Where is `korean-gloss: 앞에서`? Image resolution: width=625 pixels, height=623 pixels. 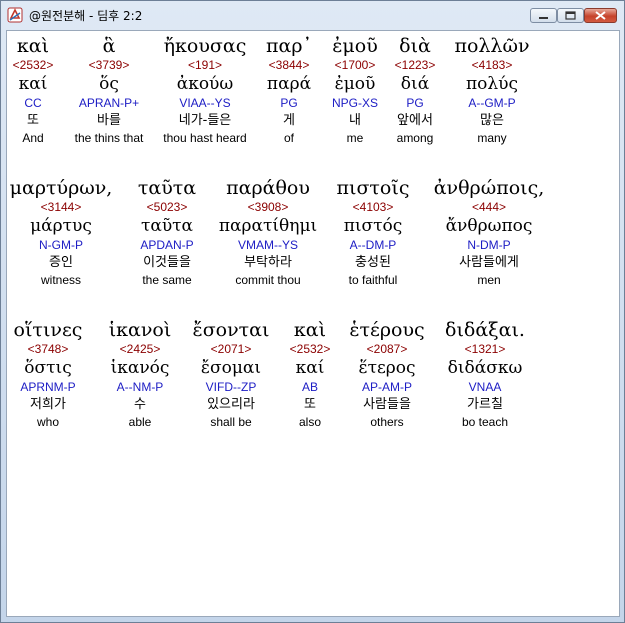
korean-gloss: 앞에서 is located at coordinates (415, 120).